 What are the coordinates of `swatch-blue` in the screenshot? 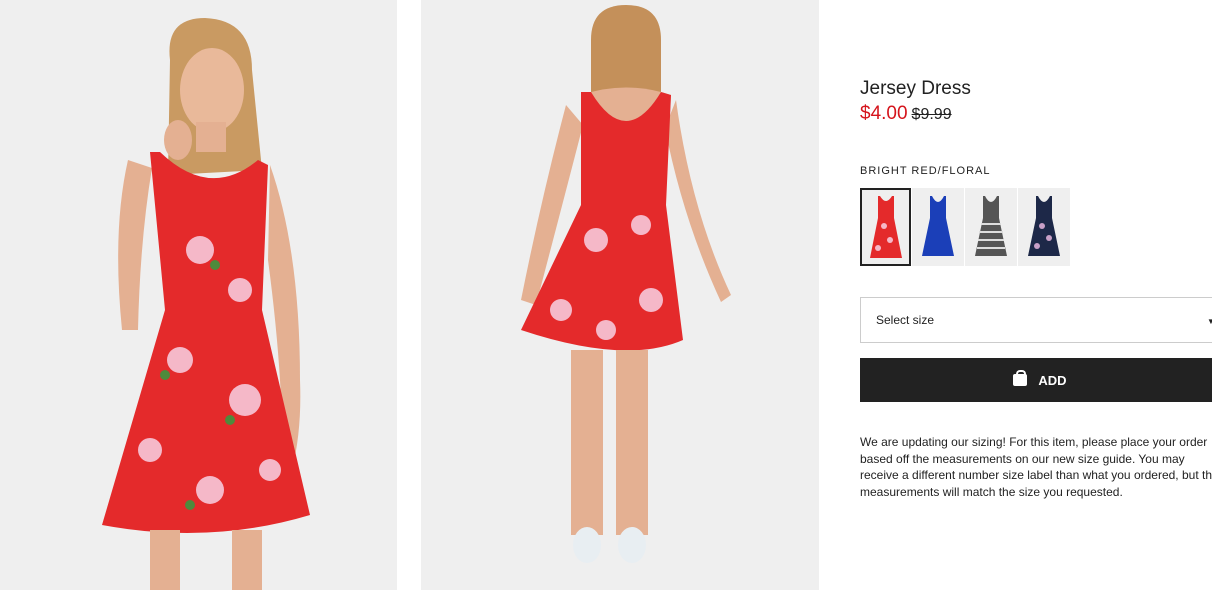 It's located at (938, 227).